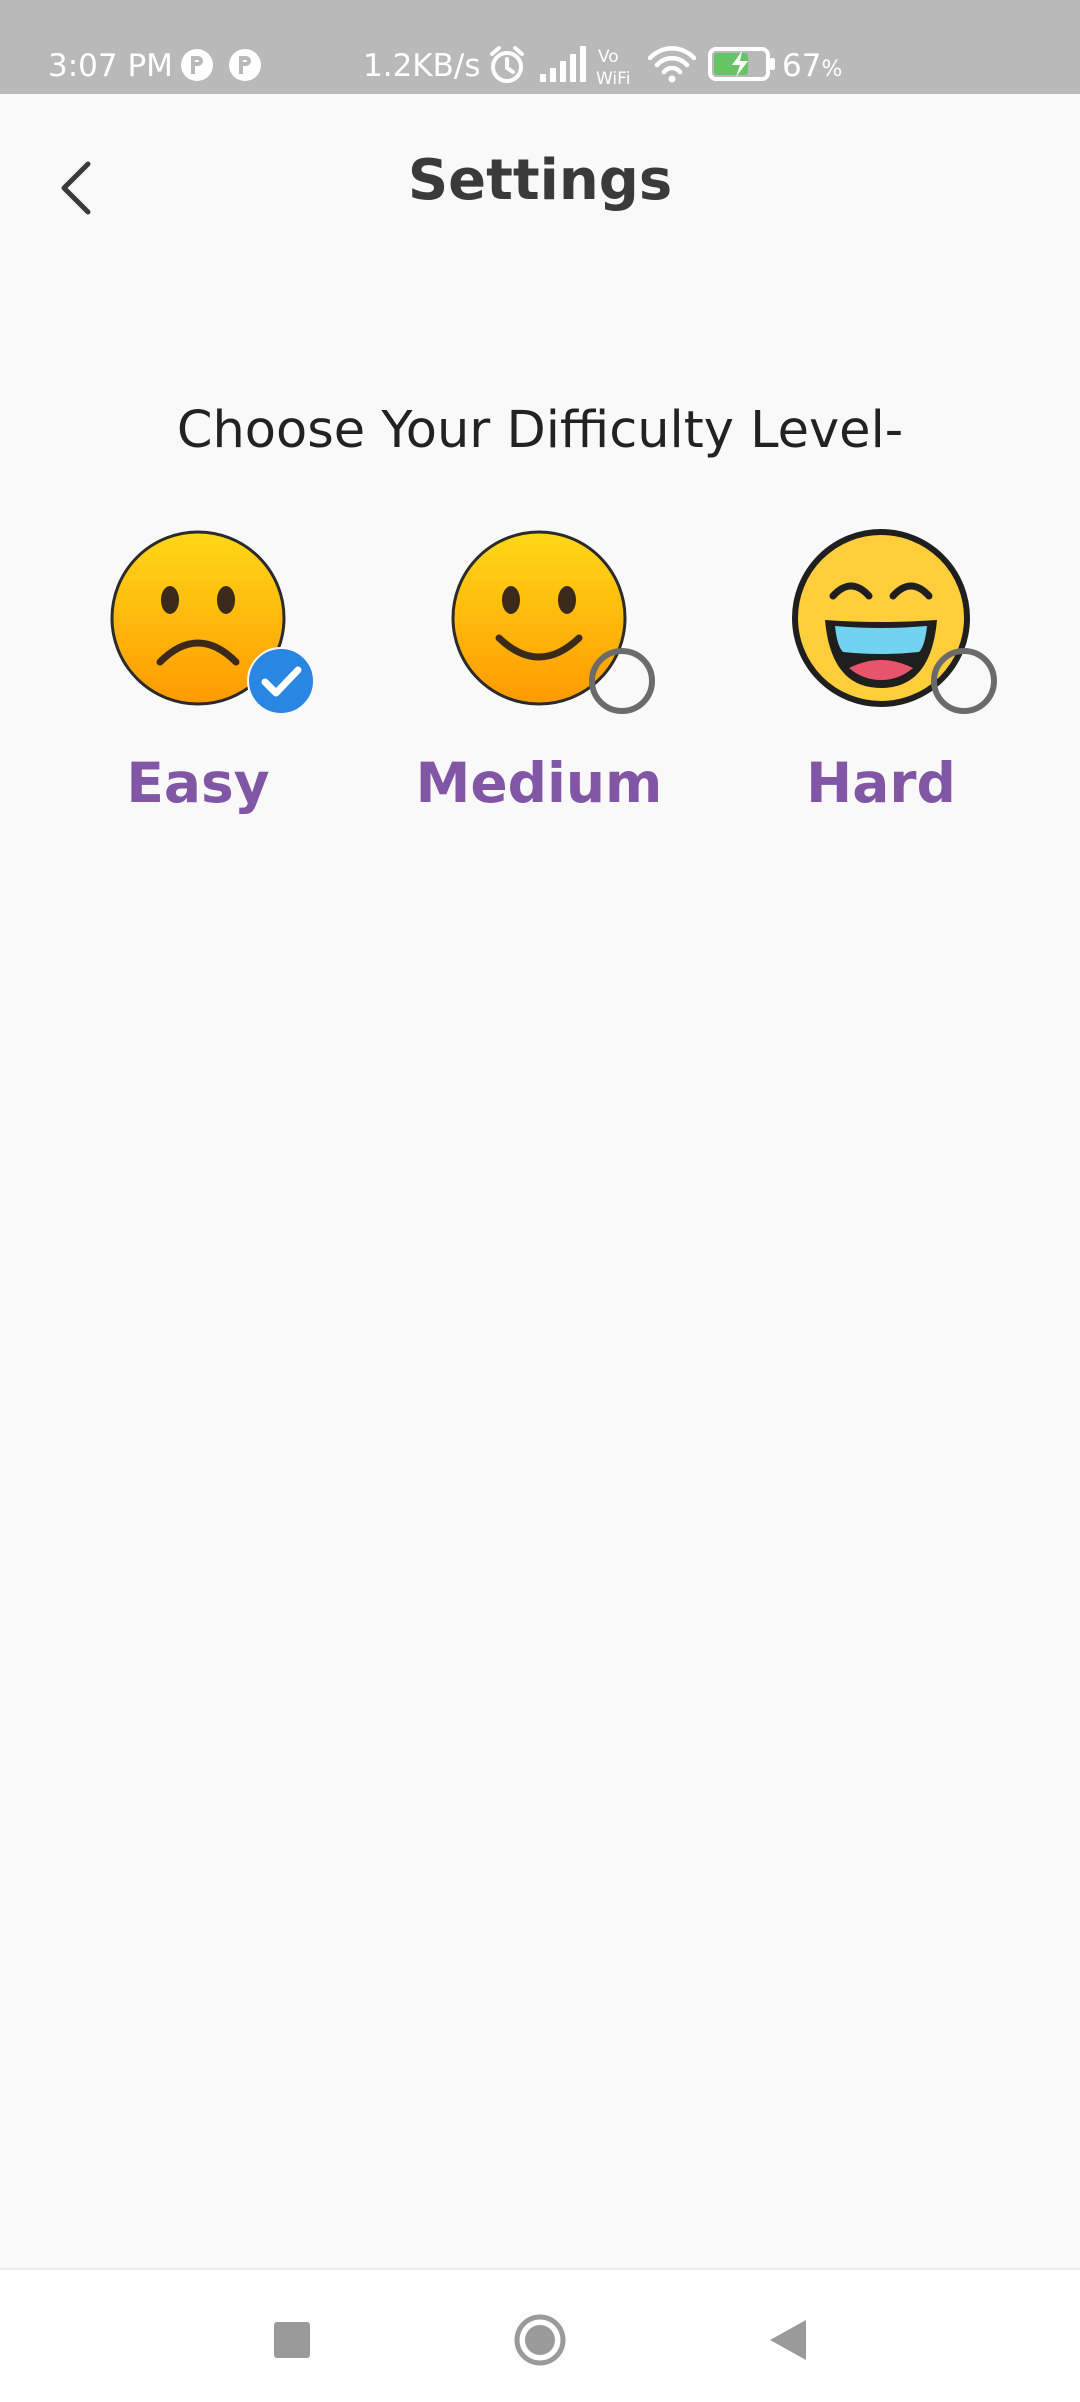 The width and height of the screenshot is (1080, 2402). I want to click on status-bar: 3:07 PM 1.2KB/s Vo WiFi 67%, so click(540, 47).